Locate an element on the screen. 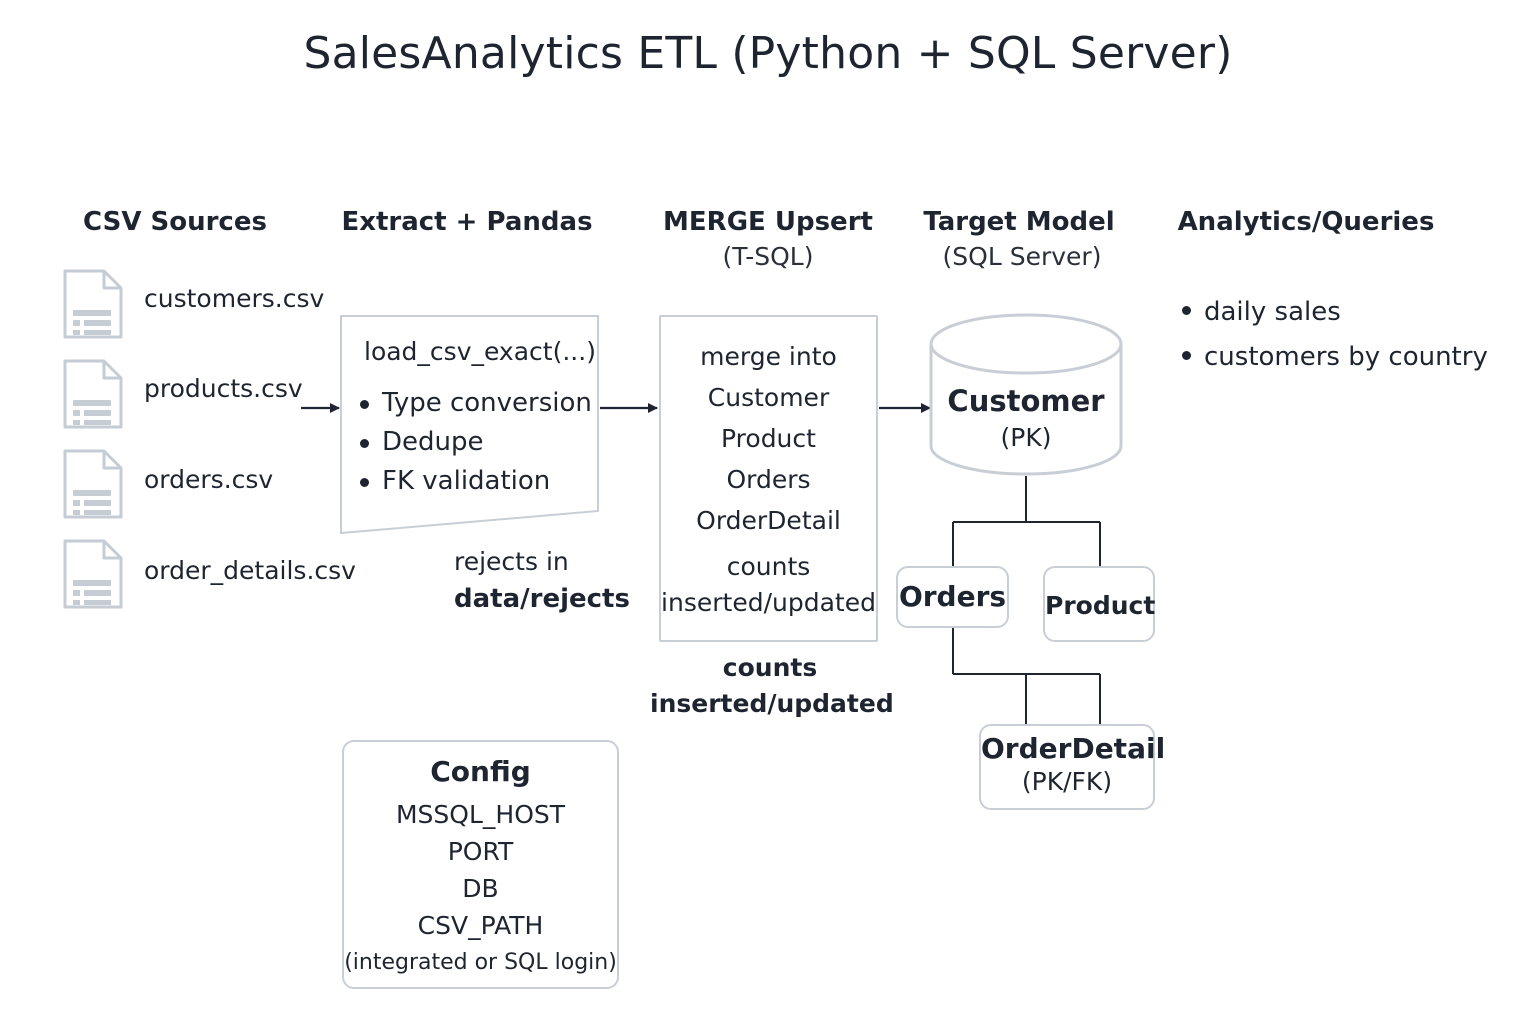 The height and width of the screenshot is (1024, 1536). merge-line: Product is located at coordinates (768, 438).